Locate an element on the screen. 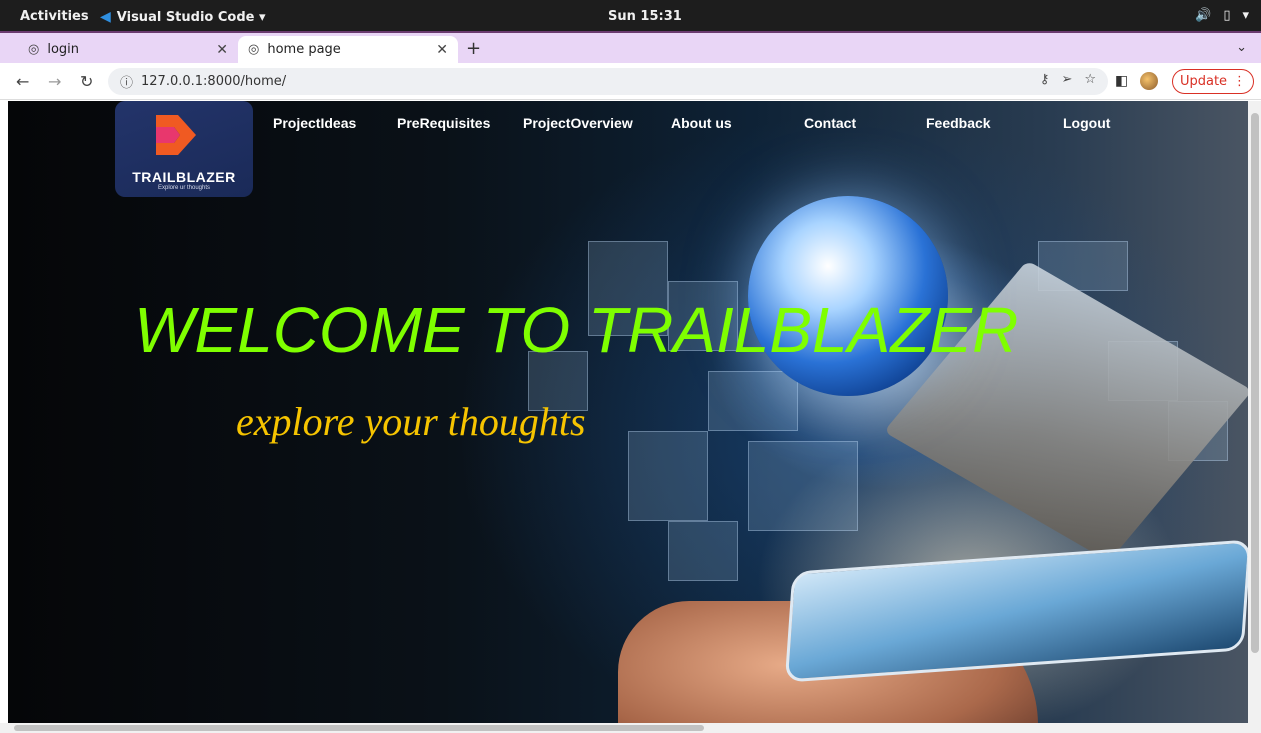 Image resolution: width=1261 pixels, height=733 pixels. tab-title: home page is located at coordinates (304, 49).